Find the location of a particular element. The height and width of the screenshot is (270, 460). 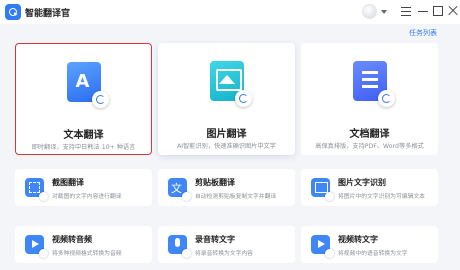

card-subtitle: 高保真排版，支持PDF、Word等多格式 is located at coordinates (369, 146).